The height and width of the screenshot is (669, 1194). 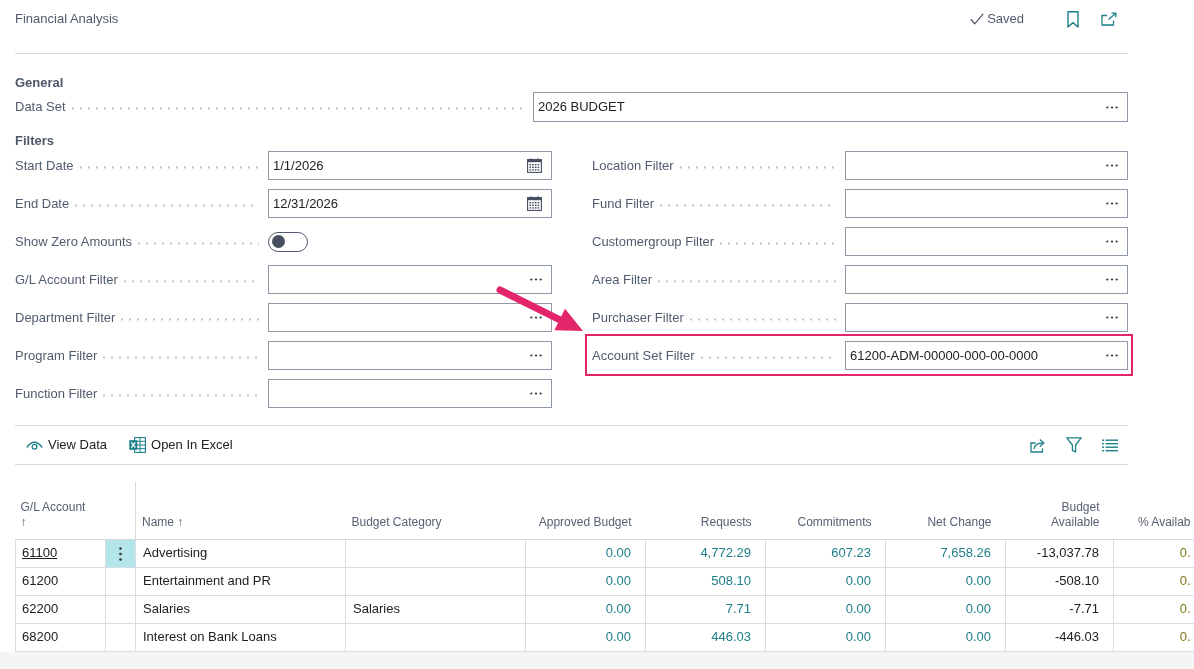 I want to click on field-label: Purchaser Filter, so click(x=638, y=317).